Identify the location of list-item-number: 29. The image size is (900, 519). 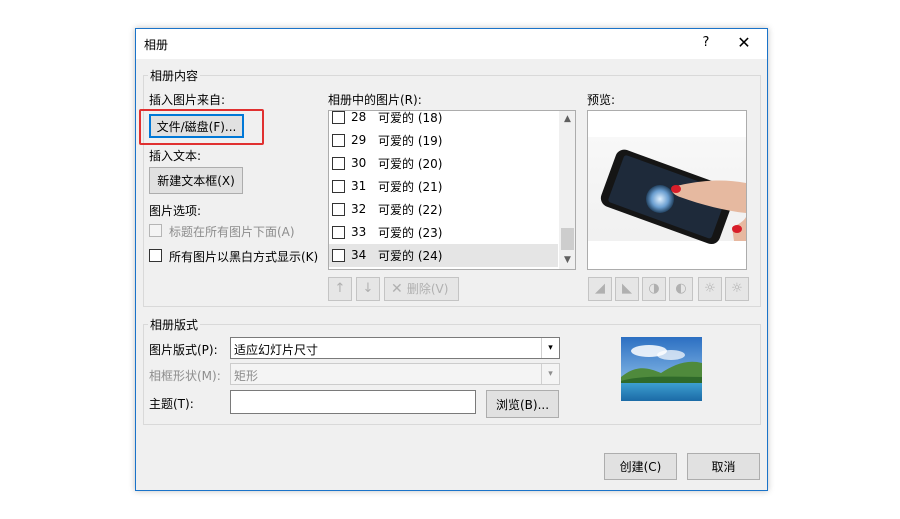
(359, 140).